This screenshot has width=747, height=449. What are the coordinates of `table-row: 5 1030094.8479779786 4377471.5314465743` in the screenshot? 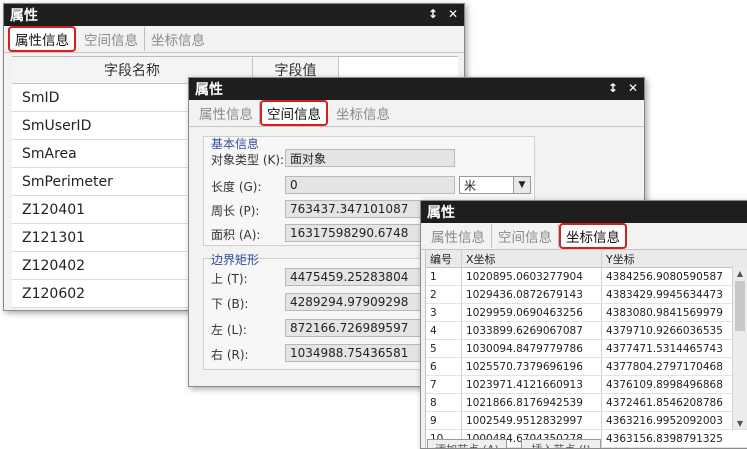 It's located at (586, 349).